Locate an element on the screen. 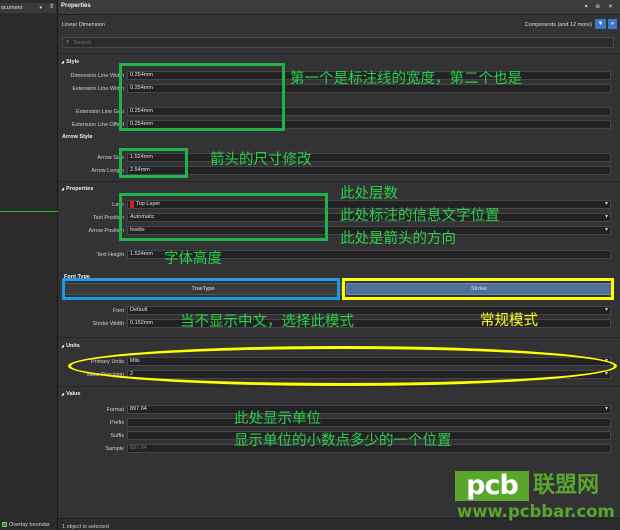  text-height-label: Text Height is located at coordinates (110, 255).